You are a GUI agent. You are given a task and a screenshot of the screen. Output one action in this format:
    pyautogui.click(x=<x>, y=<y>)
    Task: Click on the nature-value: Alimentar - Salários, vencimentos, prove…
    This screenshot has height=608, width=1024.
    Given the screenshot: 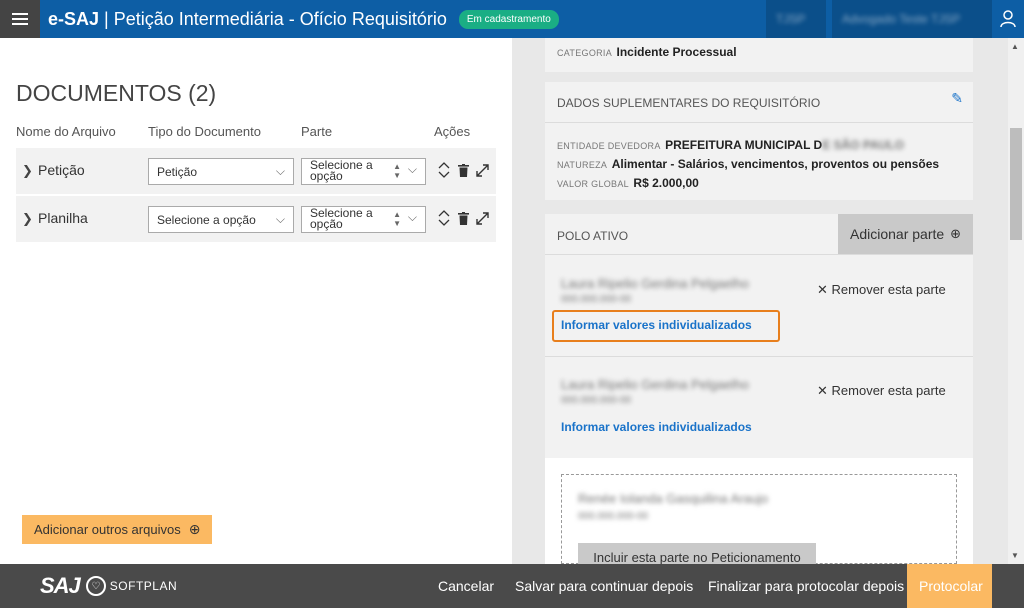 What is the action you would take?
    pyautogui.click(x=775, y=164)
    